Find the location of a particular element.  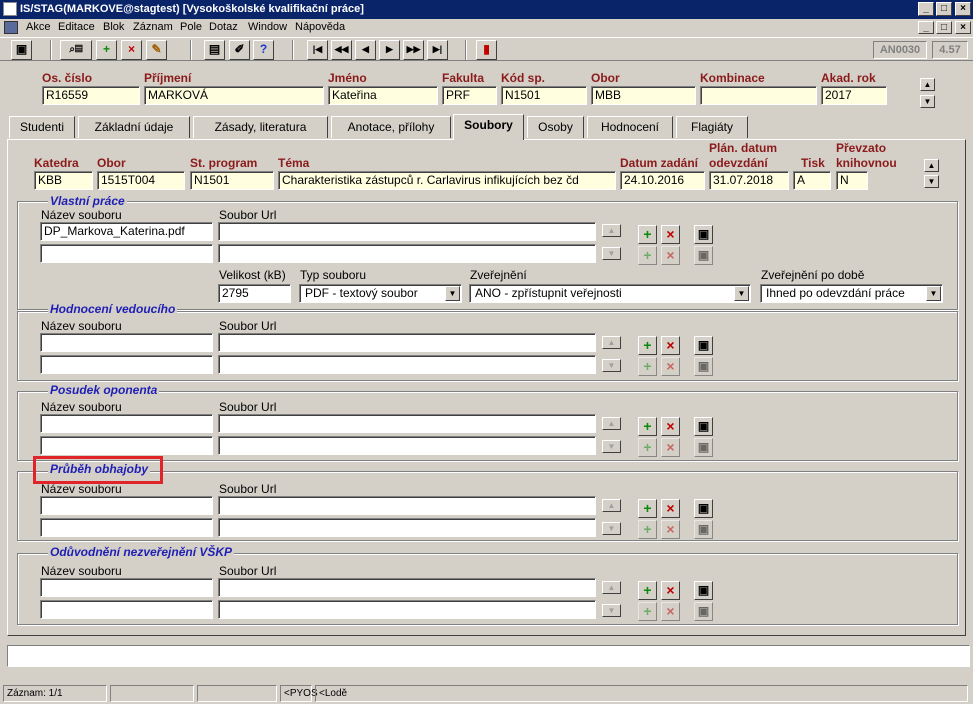

menu-window: Window is located at coordinates (267, 27).